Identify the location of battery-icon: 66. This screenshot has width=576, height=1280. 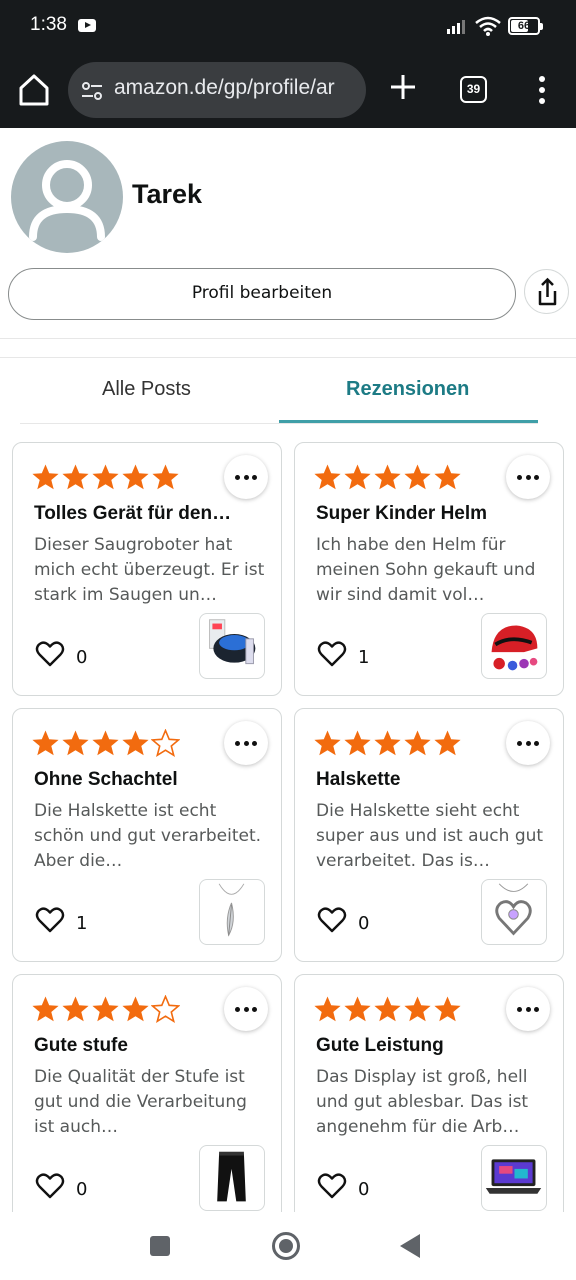
(525, 26).